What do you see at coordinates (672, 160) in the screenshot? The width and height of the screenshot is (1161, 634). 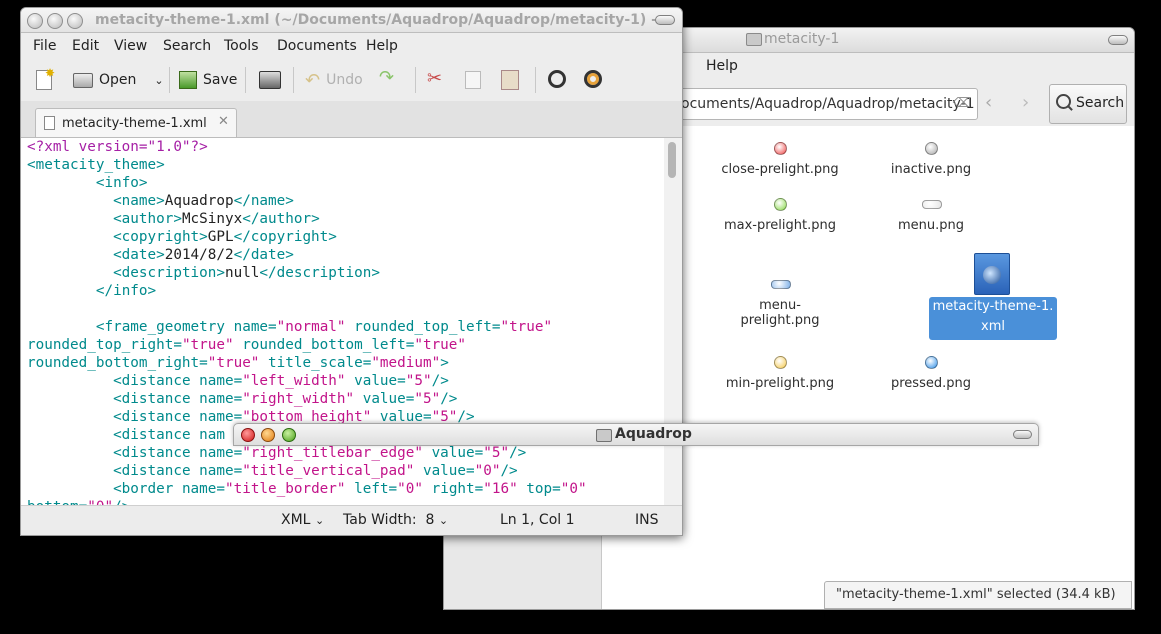 I see `scrollbar-thumb` at bounding box center [672, 160].